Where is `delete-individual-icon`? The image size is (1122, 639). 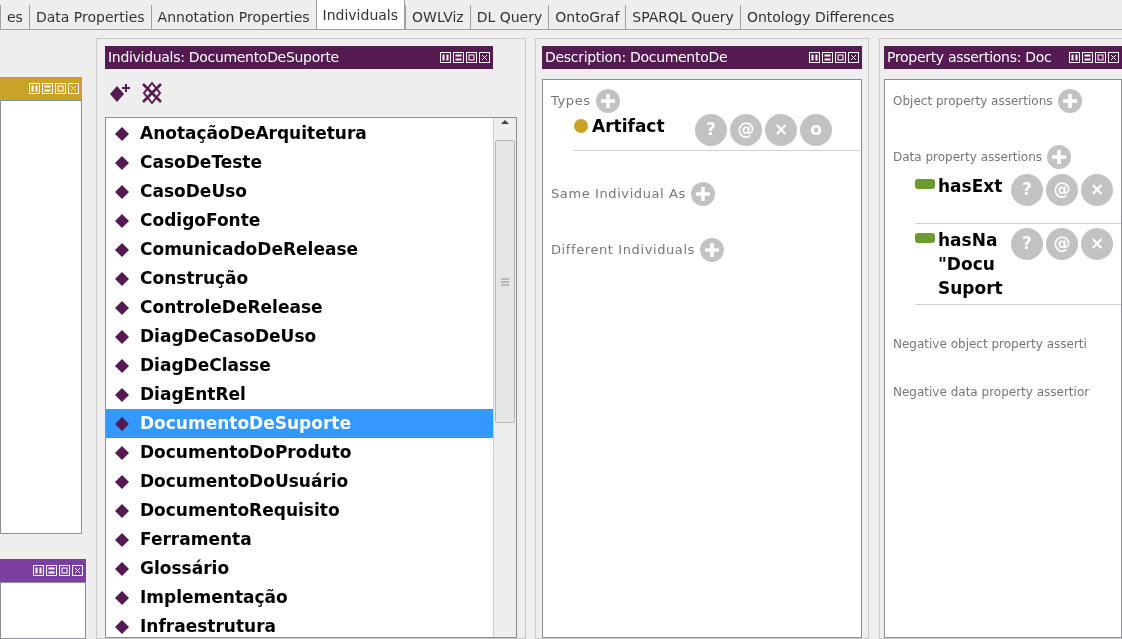
delete-individual-icon is located at coordinates (152, 93).